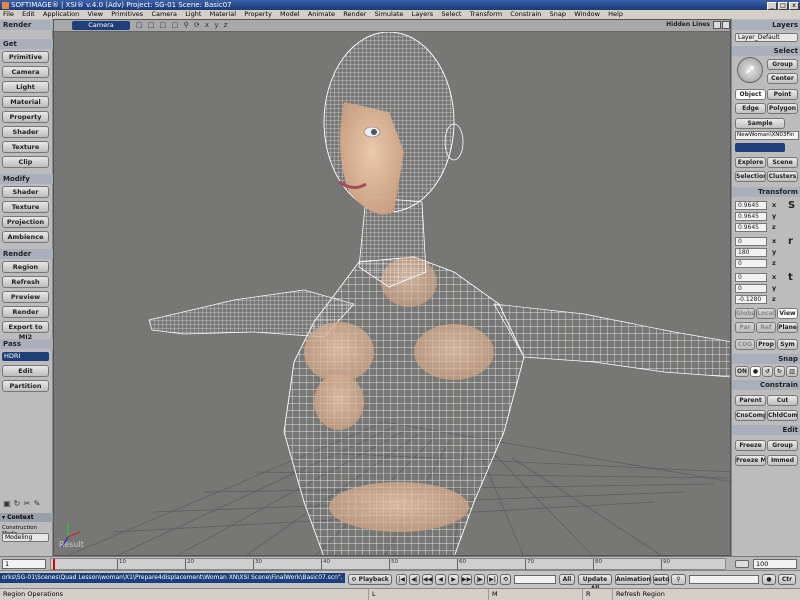  Describe the element at coordinates (745, 313) in the screenshot. I see `global-mode-button: Global` at that location.